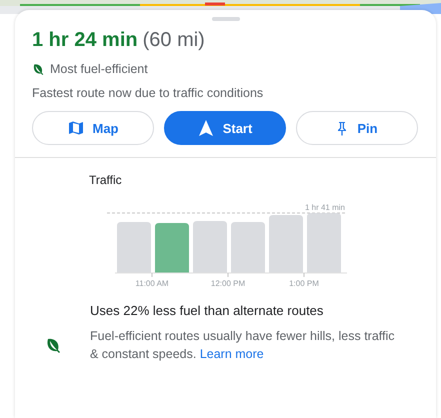 This screenshot has height=418, width=441. Describe the element at coordinates (99, 69) in the screenshot. I see `badge-label: Most fuel-efficient` at that location.